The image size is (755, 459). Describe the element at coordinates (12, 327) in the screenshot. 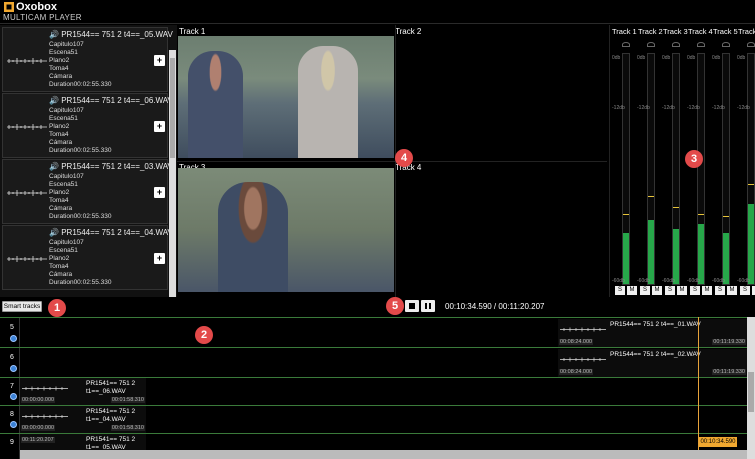

I see `row-number: 5` at that location.